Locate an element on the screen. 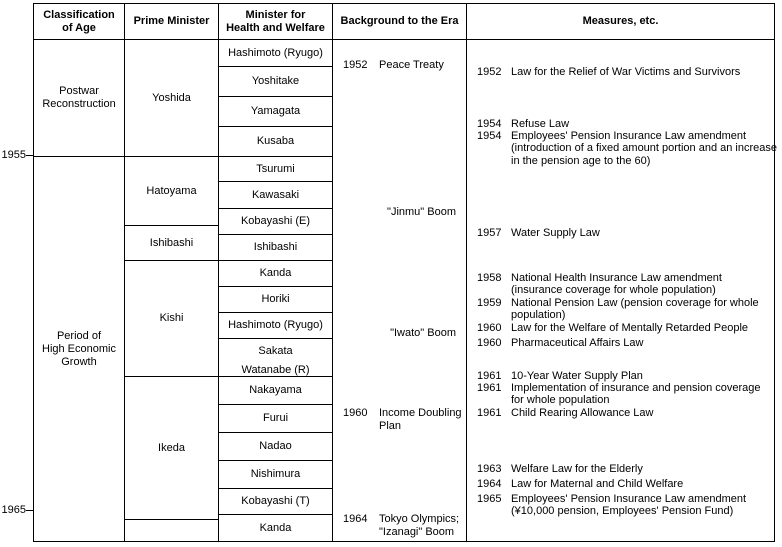  background-entry-4: 1964 Tokyo Olympics; "Izanagi" Boom is located at coordinates (401, 526).